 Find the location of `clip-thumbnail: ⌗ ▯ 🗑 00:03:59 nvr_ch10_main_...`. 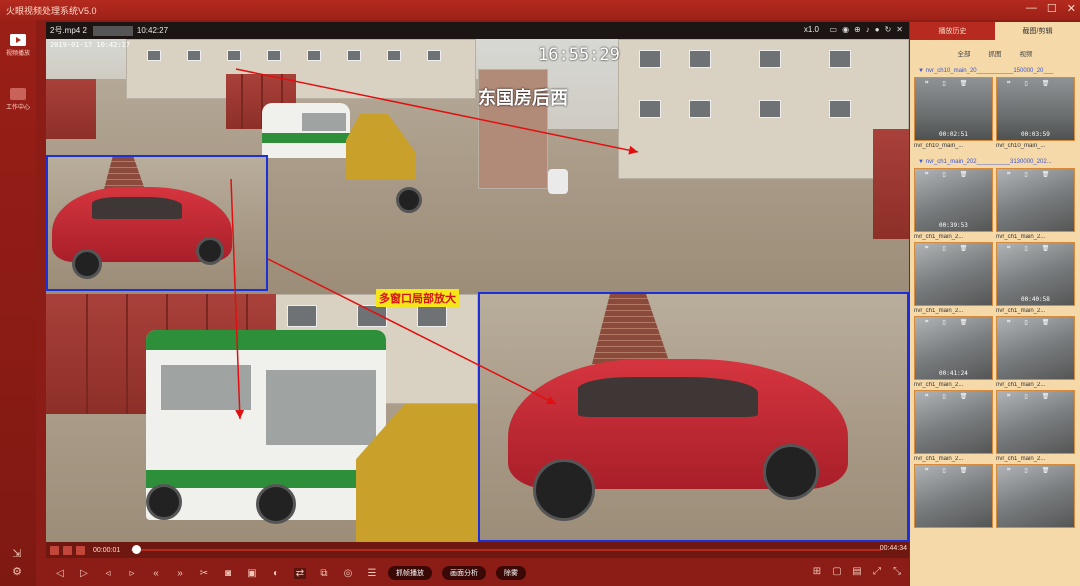

clip-thumbnail: ⌗ ▯ 🗑 00:03:59 nvr_ch10_main_... is located at coordinates (1035, 113).